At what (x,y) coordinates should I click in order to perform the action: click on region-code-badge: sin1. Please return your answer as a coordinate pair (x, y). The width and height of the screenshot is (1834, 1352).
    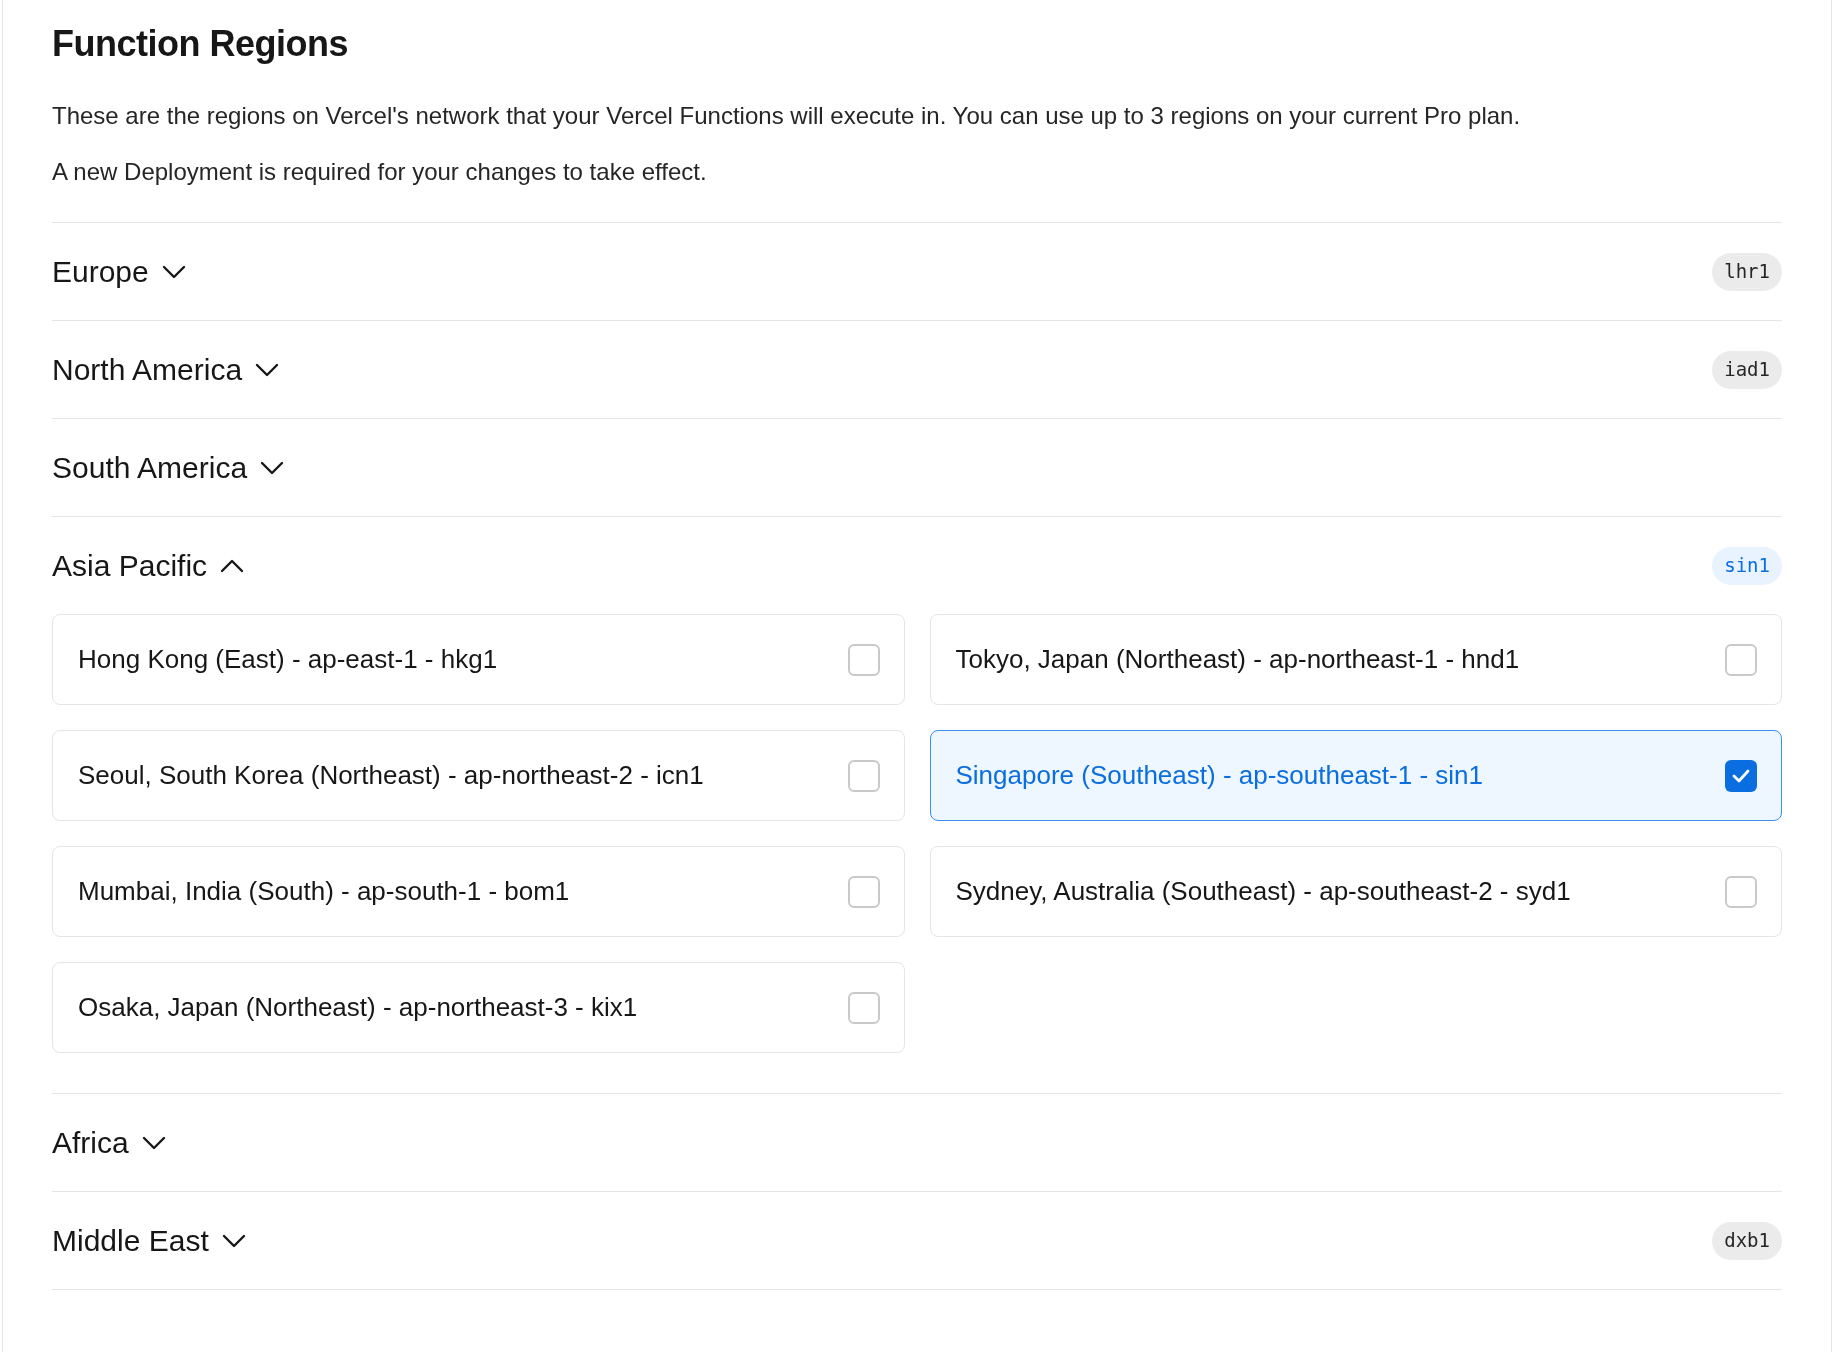
    Looking at the image, I should click on (1747, 565).